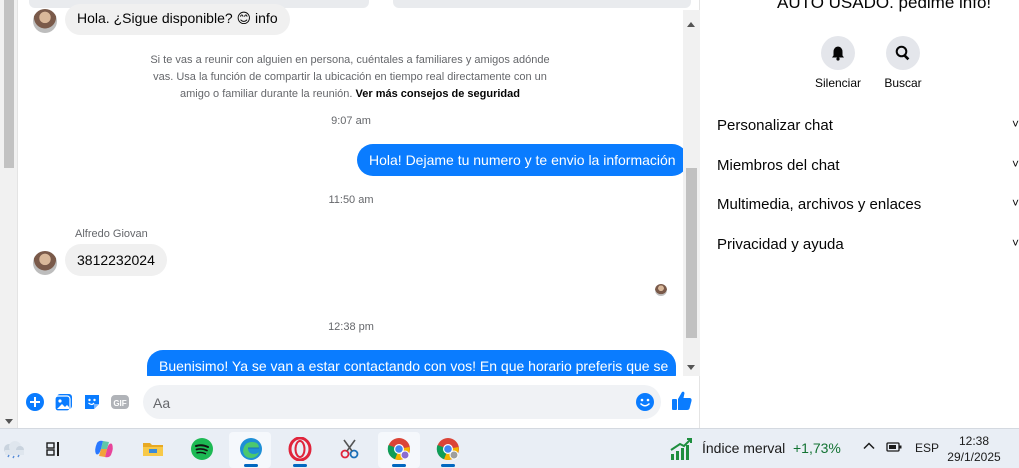 The width and height of the screenshot is (1019, 468). What do you see at coordinates (54, 449) in the screenshot?
I see `task-view-icon` at bounding box center [54, 449].